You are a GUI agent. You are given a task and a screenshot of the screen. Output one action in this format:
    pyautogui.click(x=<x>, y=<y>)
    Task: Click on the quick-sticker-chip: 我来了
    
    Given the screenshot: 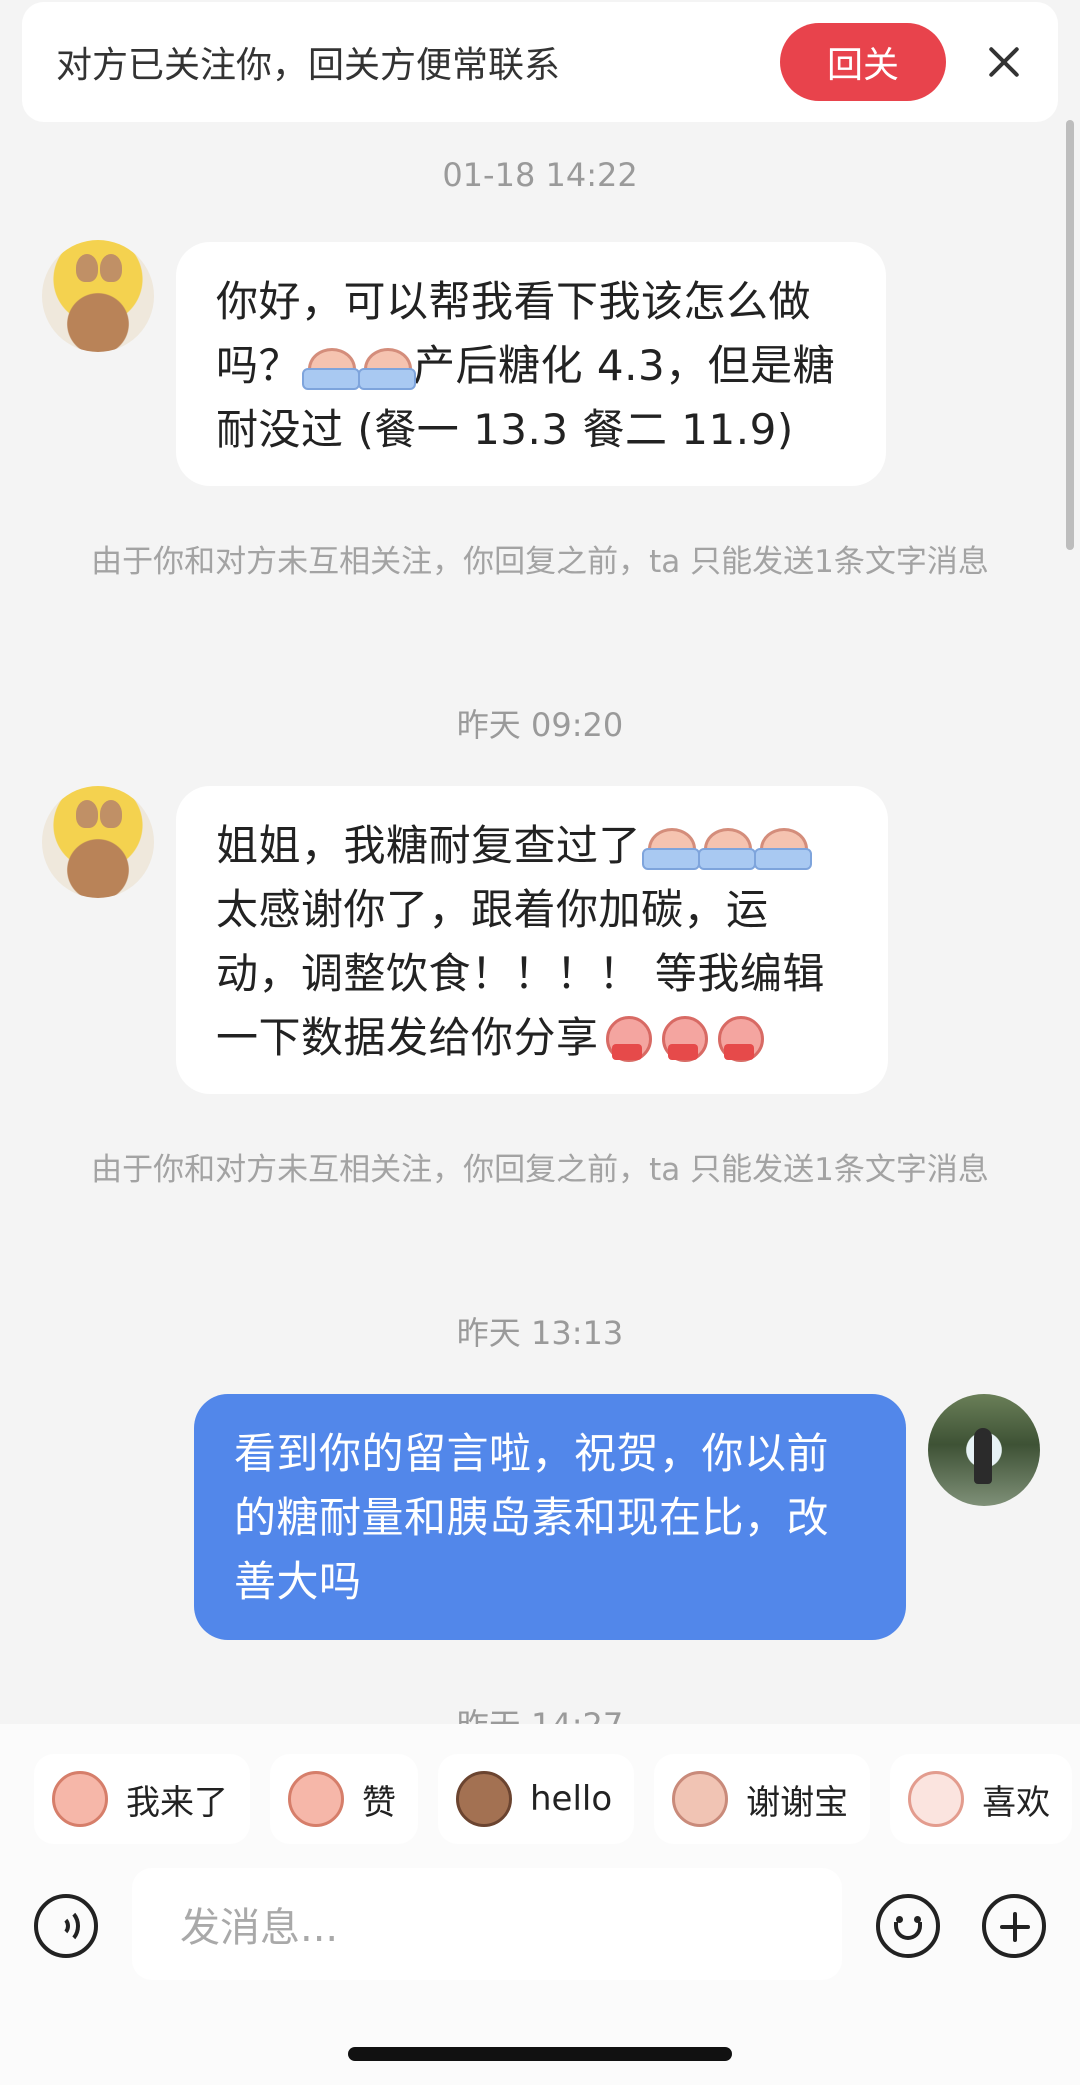 What is the action you would take?
    pyautogui.click(x=142, y=1799)
    